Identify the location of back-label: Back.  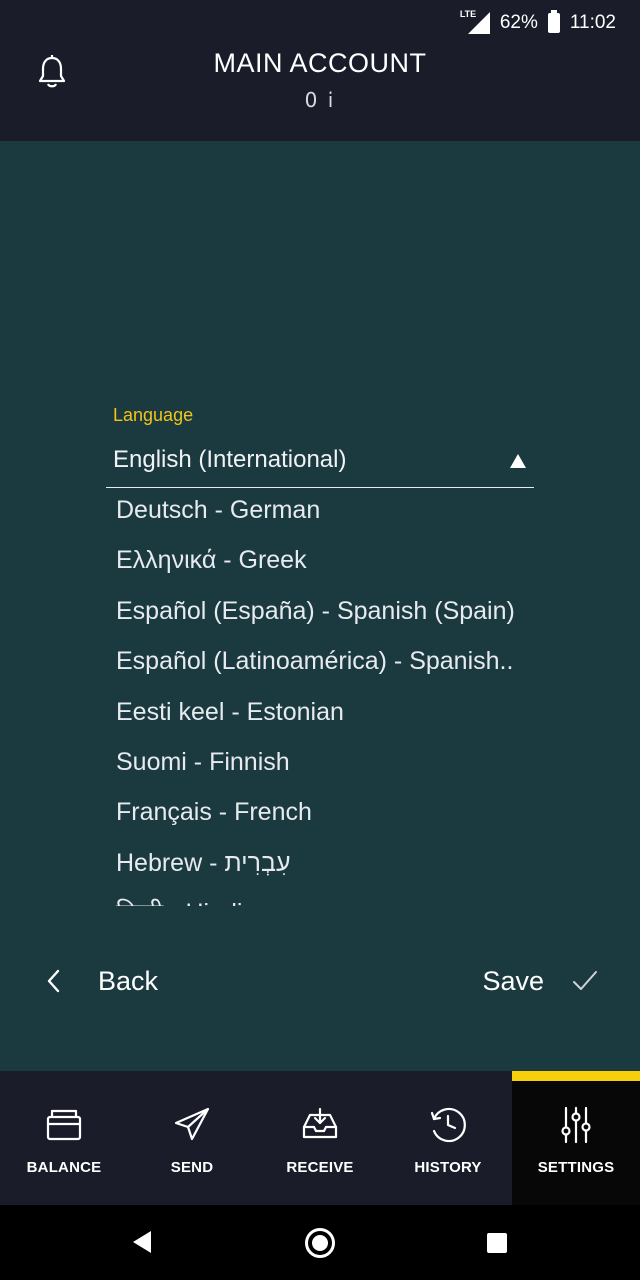
(128, 980).